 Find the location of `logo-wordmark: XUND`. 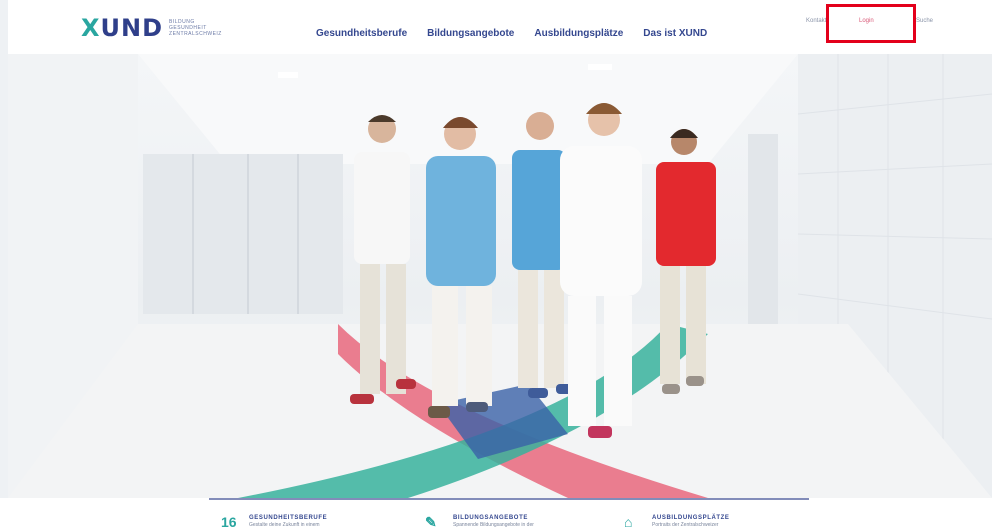

logo-wordmark: XUND is located at coordinates (122, 28).